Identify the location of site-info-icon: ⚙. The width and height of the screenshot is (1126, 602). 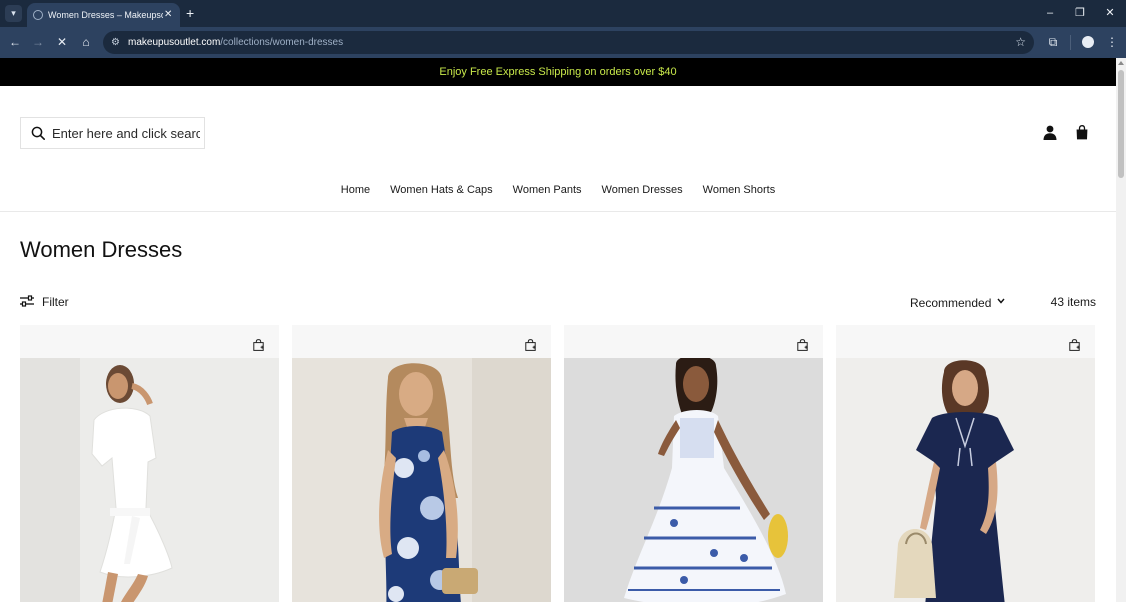
(115, 42).